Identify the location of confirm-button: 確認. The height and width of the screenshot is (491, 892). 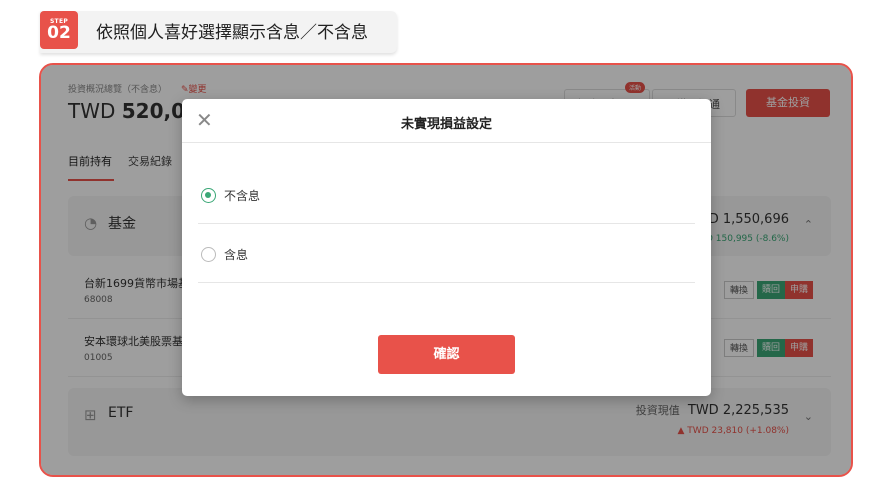
(446, 354).